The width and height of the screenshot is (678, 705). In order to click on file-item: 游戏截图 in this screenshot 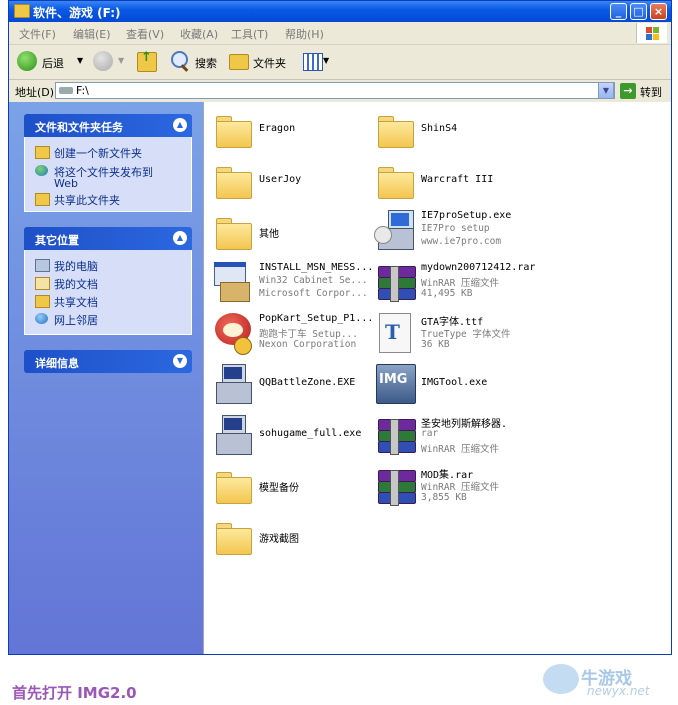, I will do `click(294, 542)`.